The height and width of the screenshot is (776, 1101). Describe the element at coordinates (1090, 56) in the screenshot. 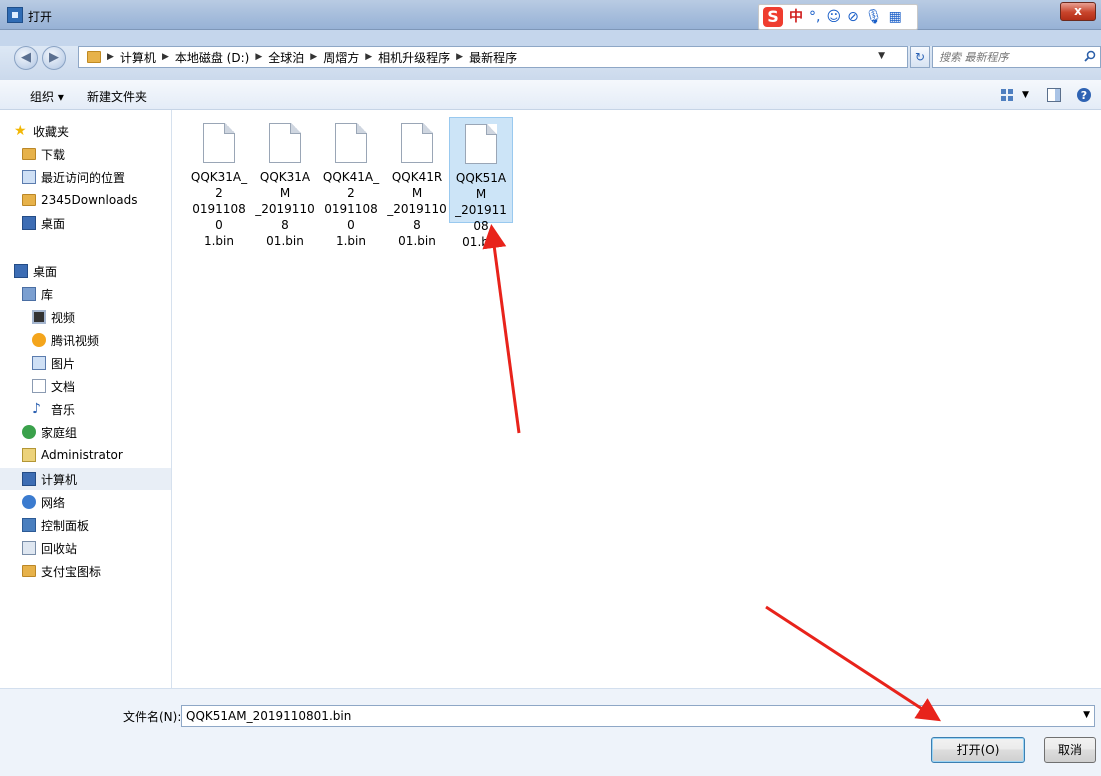

I see `search-icon` at that location.